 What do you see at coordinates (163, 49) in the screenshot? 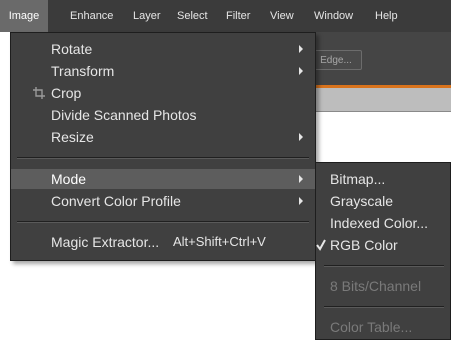
I see `menu-item-rotate: Rotate` at bounding box center [163, 49].